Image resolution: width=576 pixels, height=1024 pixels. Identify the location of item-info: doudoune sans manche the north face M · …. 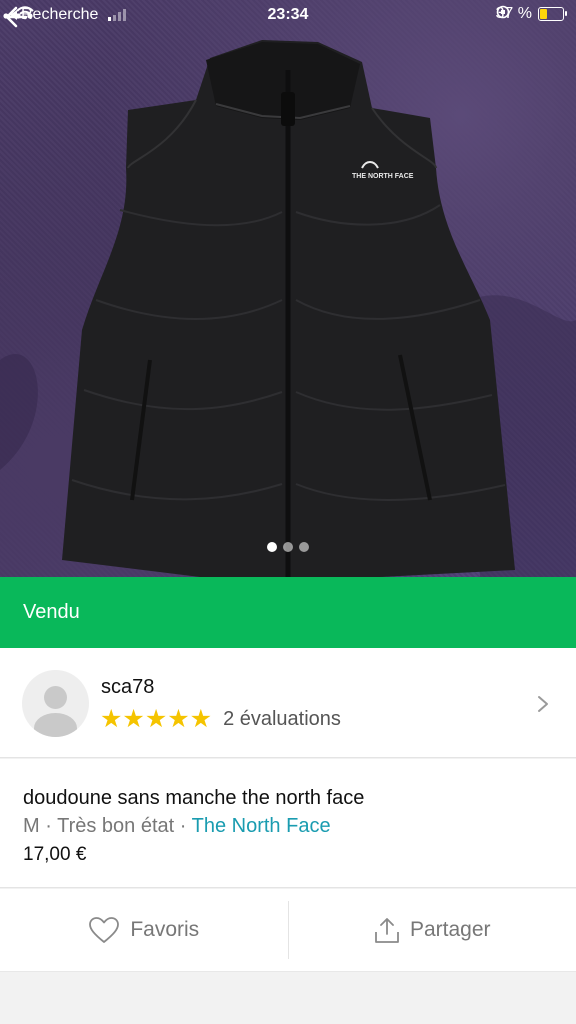
(288, 823).